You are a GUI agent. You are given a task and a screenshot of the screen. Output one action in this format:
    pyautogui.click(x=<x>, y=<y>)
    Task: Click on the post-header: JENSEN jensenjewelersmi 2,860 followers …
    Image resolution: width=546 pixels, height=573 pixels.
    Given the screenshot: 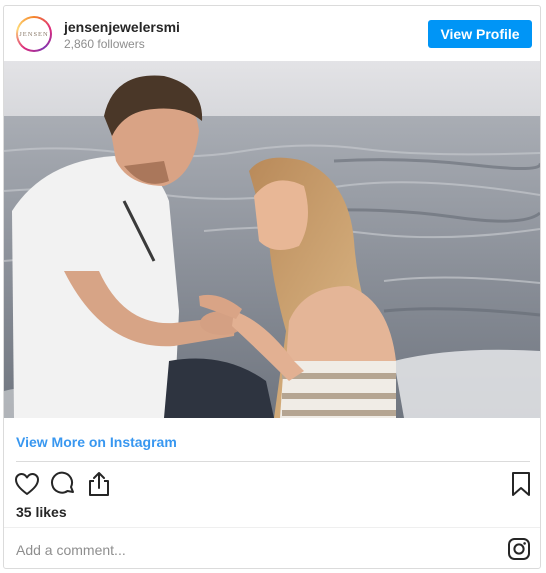 What is the action you would take?
    pyautogui.click(x=272, y=33)
    